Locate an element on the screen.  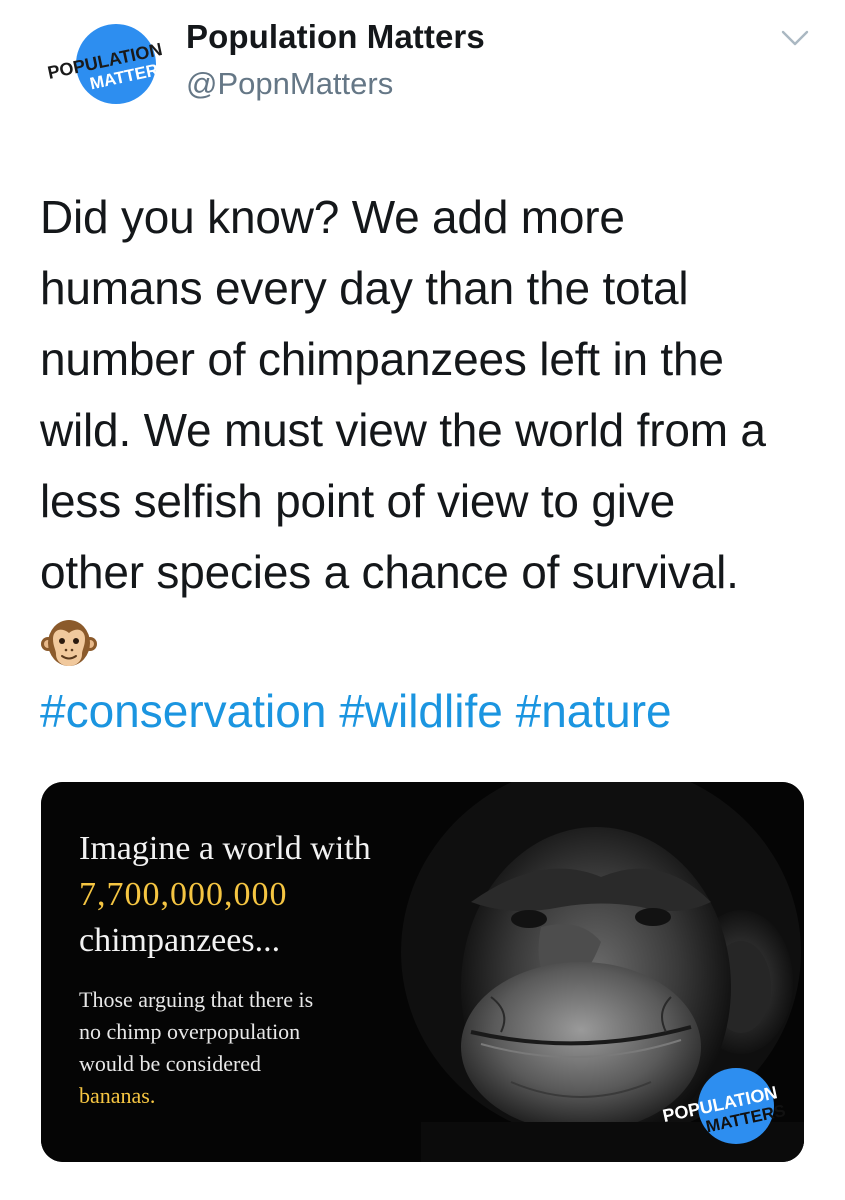
brand-logo: POPULATION MATTERS is located at coordinates (721, 1106).